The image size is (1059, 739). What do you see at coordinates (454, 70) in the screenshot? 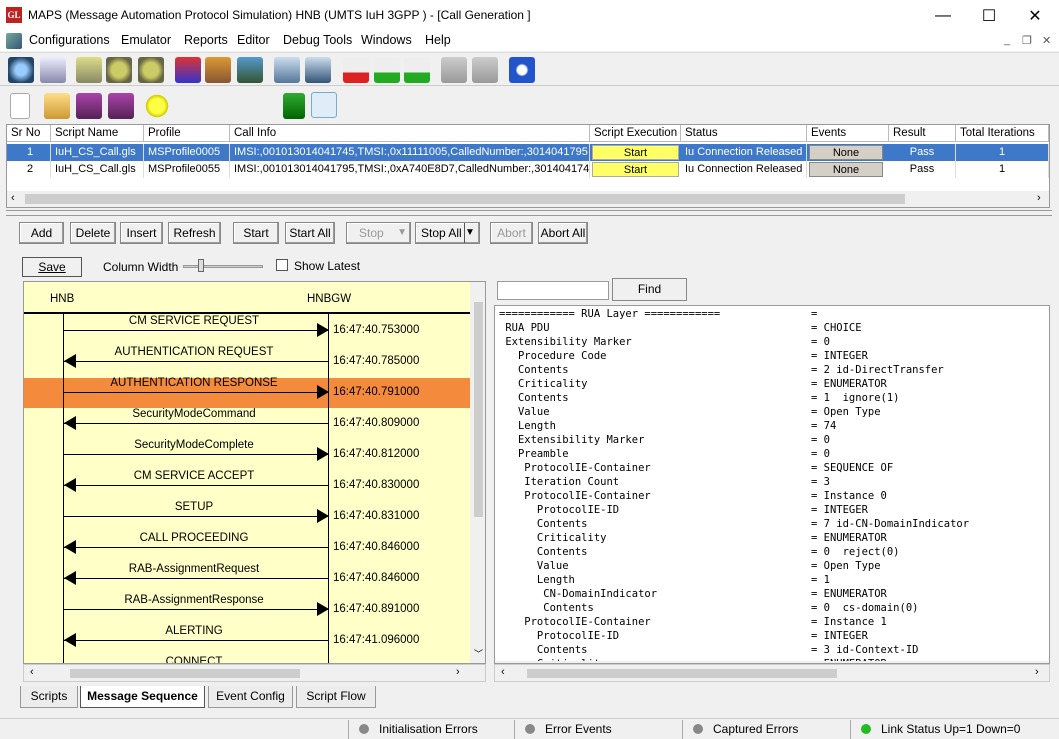
I see `connect-icon` at bounding box center [454, 70].